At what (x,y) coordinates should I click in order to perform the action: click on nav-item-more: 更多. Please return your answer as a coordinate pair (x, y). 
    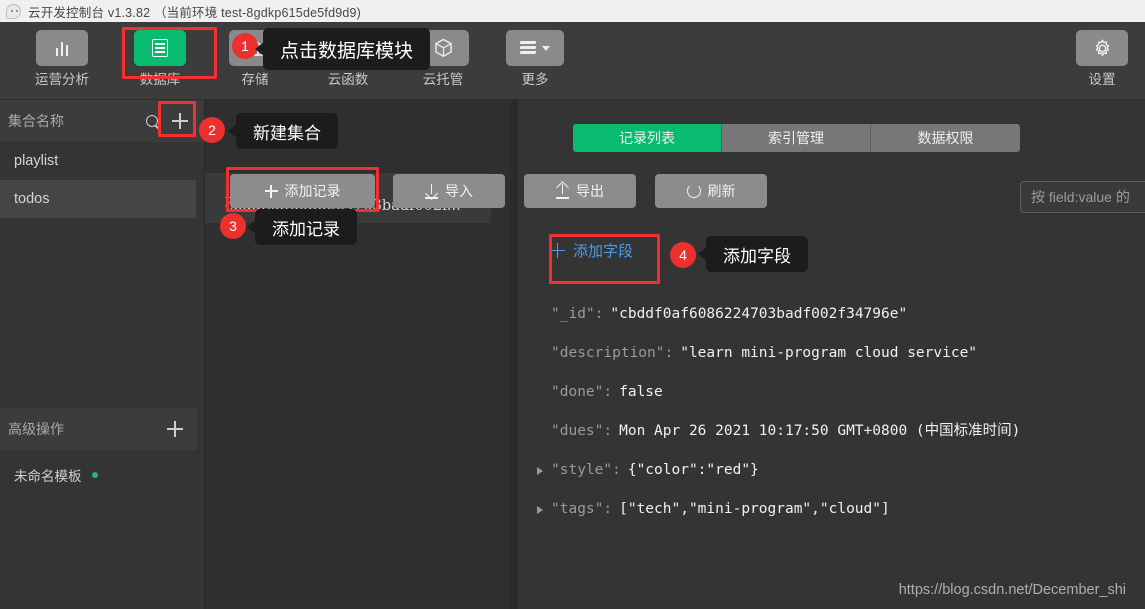
    Looking at the image, I should click on (535, 60).